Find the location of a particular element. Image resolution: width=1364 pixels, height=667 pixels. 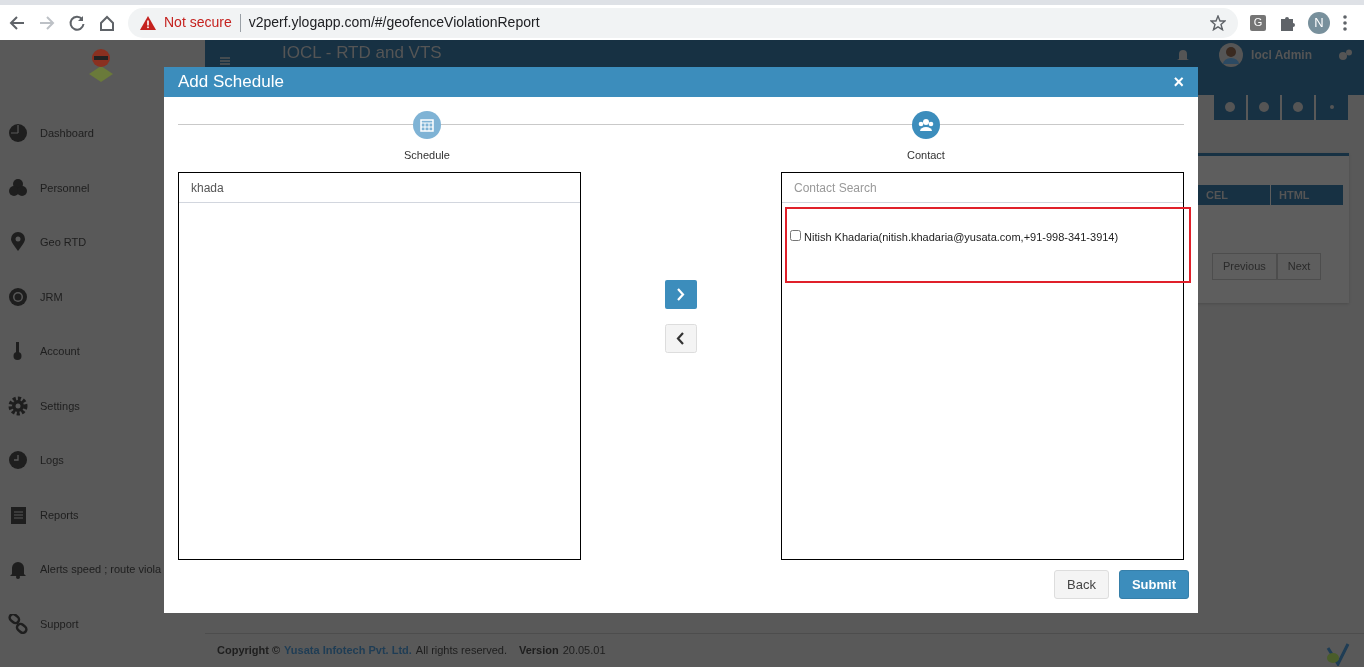

close-button: × is located at coordinates (1178, 82).